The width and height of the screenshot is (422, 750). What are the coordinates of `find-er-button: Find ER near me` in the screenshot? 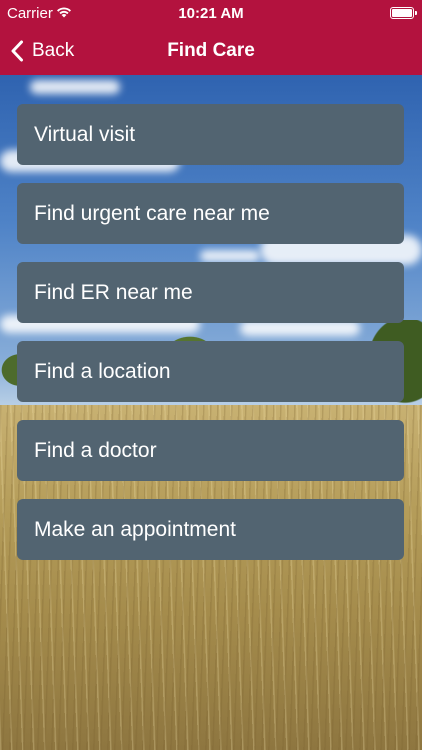 It's located at (210, 292).